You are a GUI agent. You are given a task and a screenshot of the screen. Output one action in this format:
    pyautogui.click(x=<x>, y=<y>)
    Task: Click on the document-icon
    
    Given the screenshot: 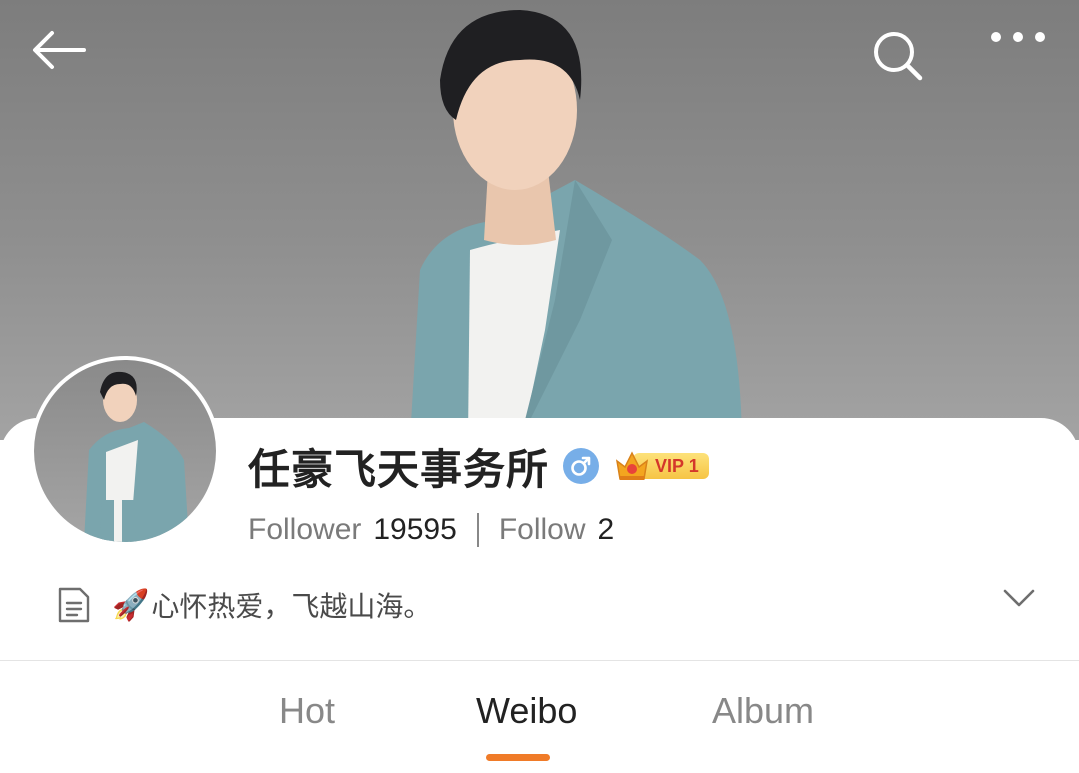 What is the action you would take?
    pyautogui.click(x=74, y=605)
    